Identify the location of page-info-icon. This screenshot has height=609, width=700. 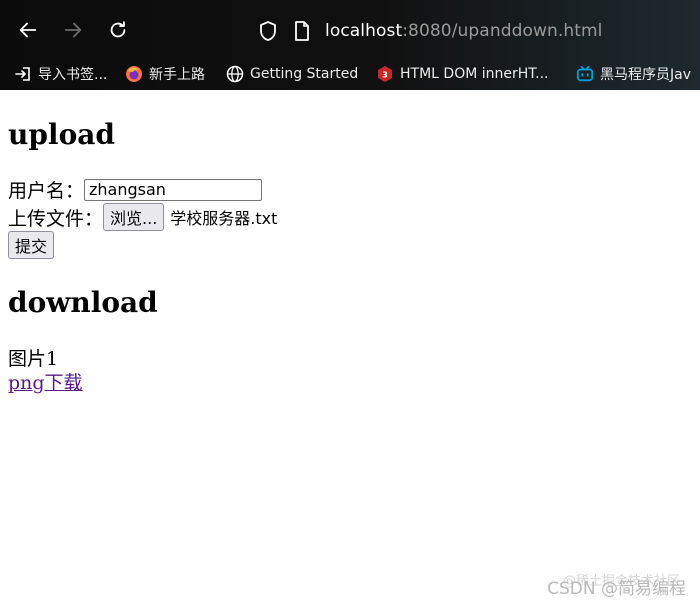
(302, 33).